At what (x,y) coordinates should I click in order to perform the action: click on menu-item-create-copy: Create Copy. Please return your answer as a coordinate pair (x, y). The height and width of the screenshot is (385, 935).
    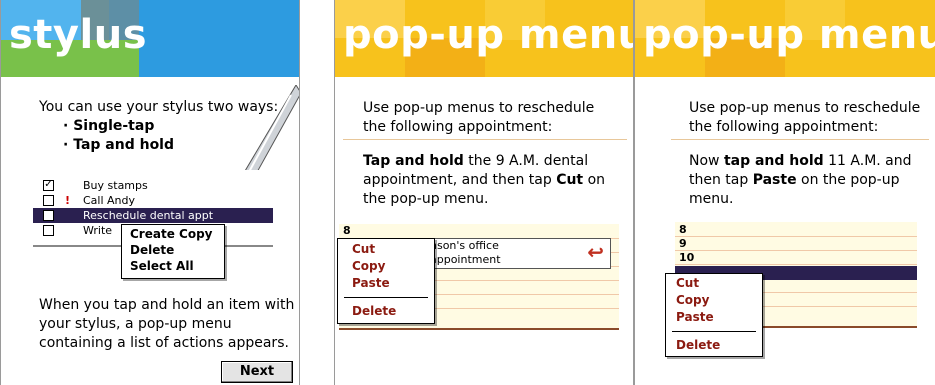
    Looking at the image, I should click on (171, 234).